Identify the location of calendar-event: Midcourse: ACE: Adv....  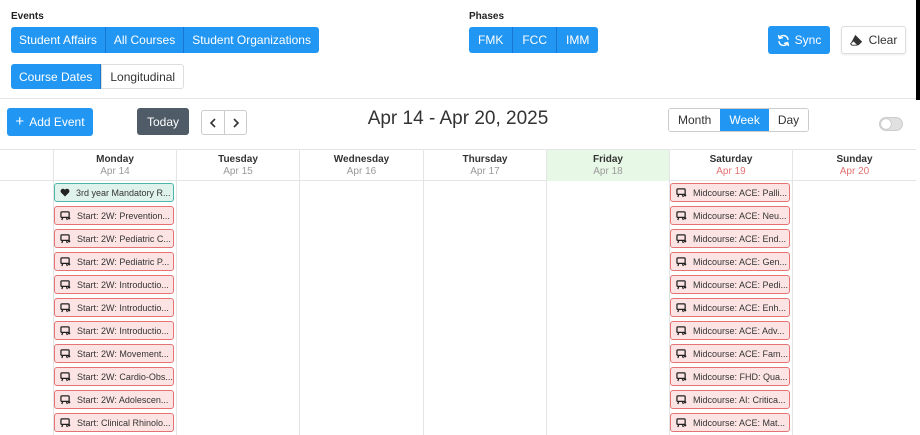
(730, 330).